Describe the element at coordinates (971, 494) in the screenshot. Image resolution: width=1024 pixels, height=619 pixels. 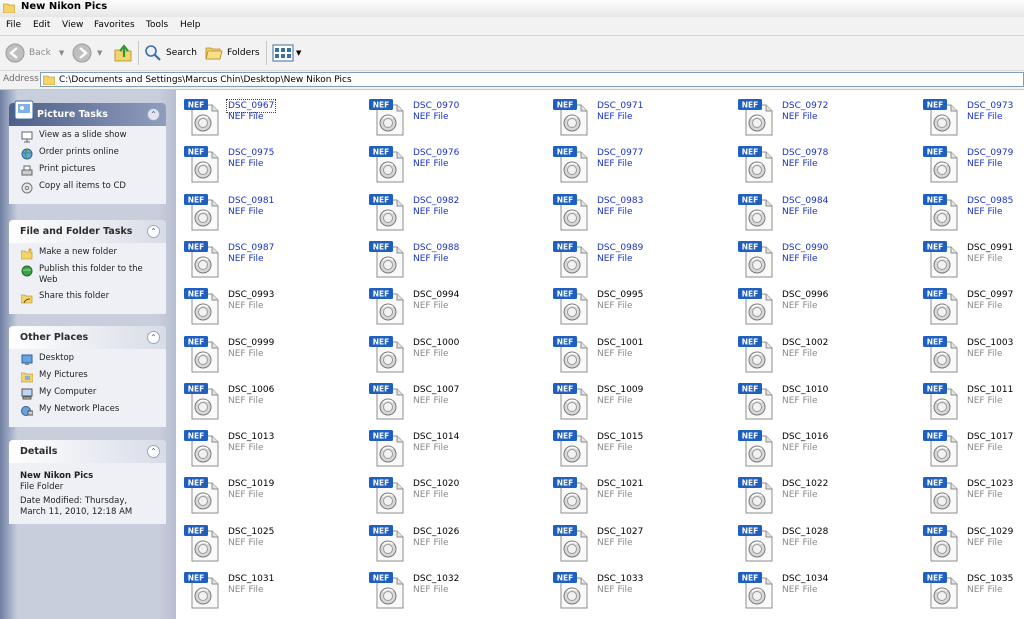
I see `file-item: NEF DSC_1023 NEF File` at that location.